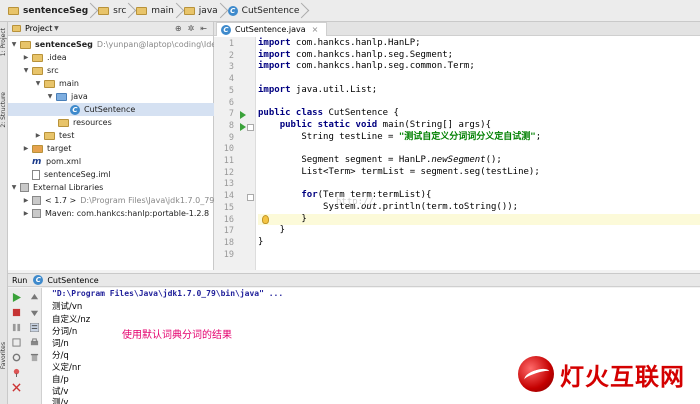  I want to click on pin-icon, so click(16, 372).